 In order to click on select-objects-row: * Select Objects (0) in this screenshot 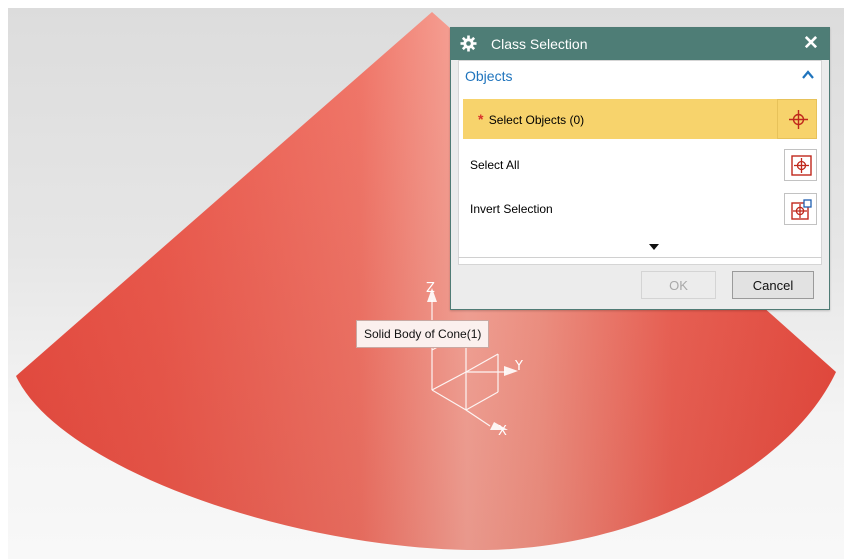, I will do `click(640, 119)`.